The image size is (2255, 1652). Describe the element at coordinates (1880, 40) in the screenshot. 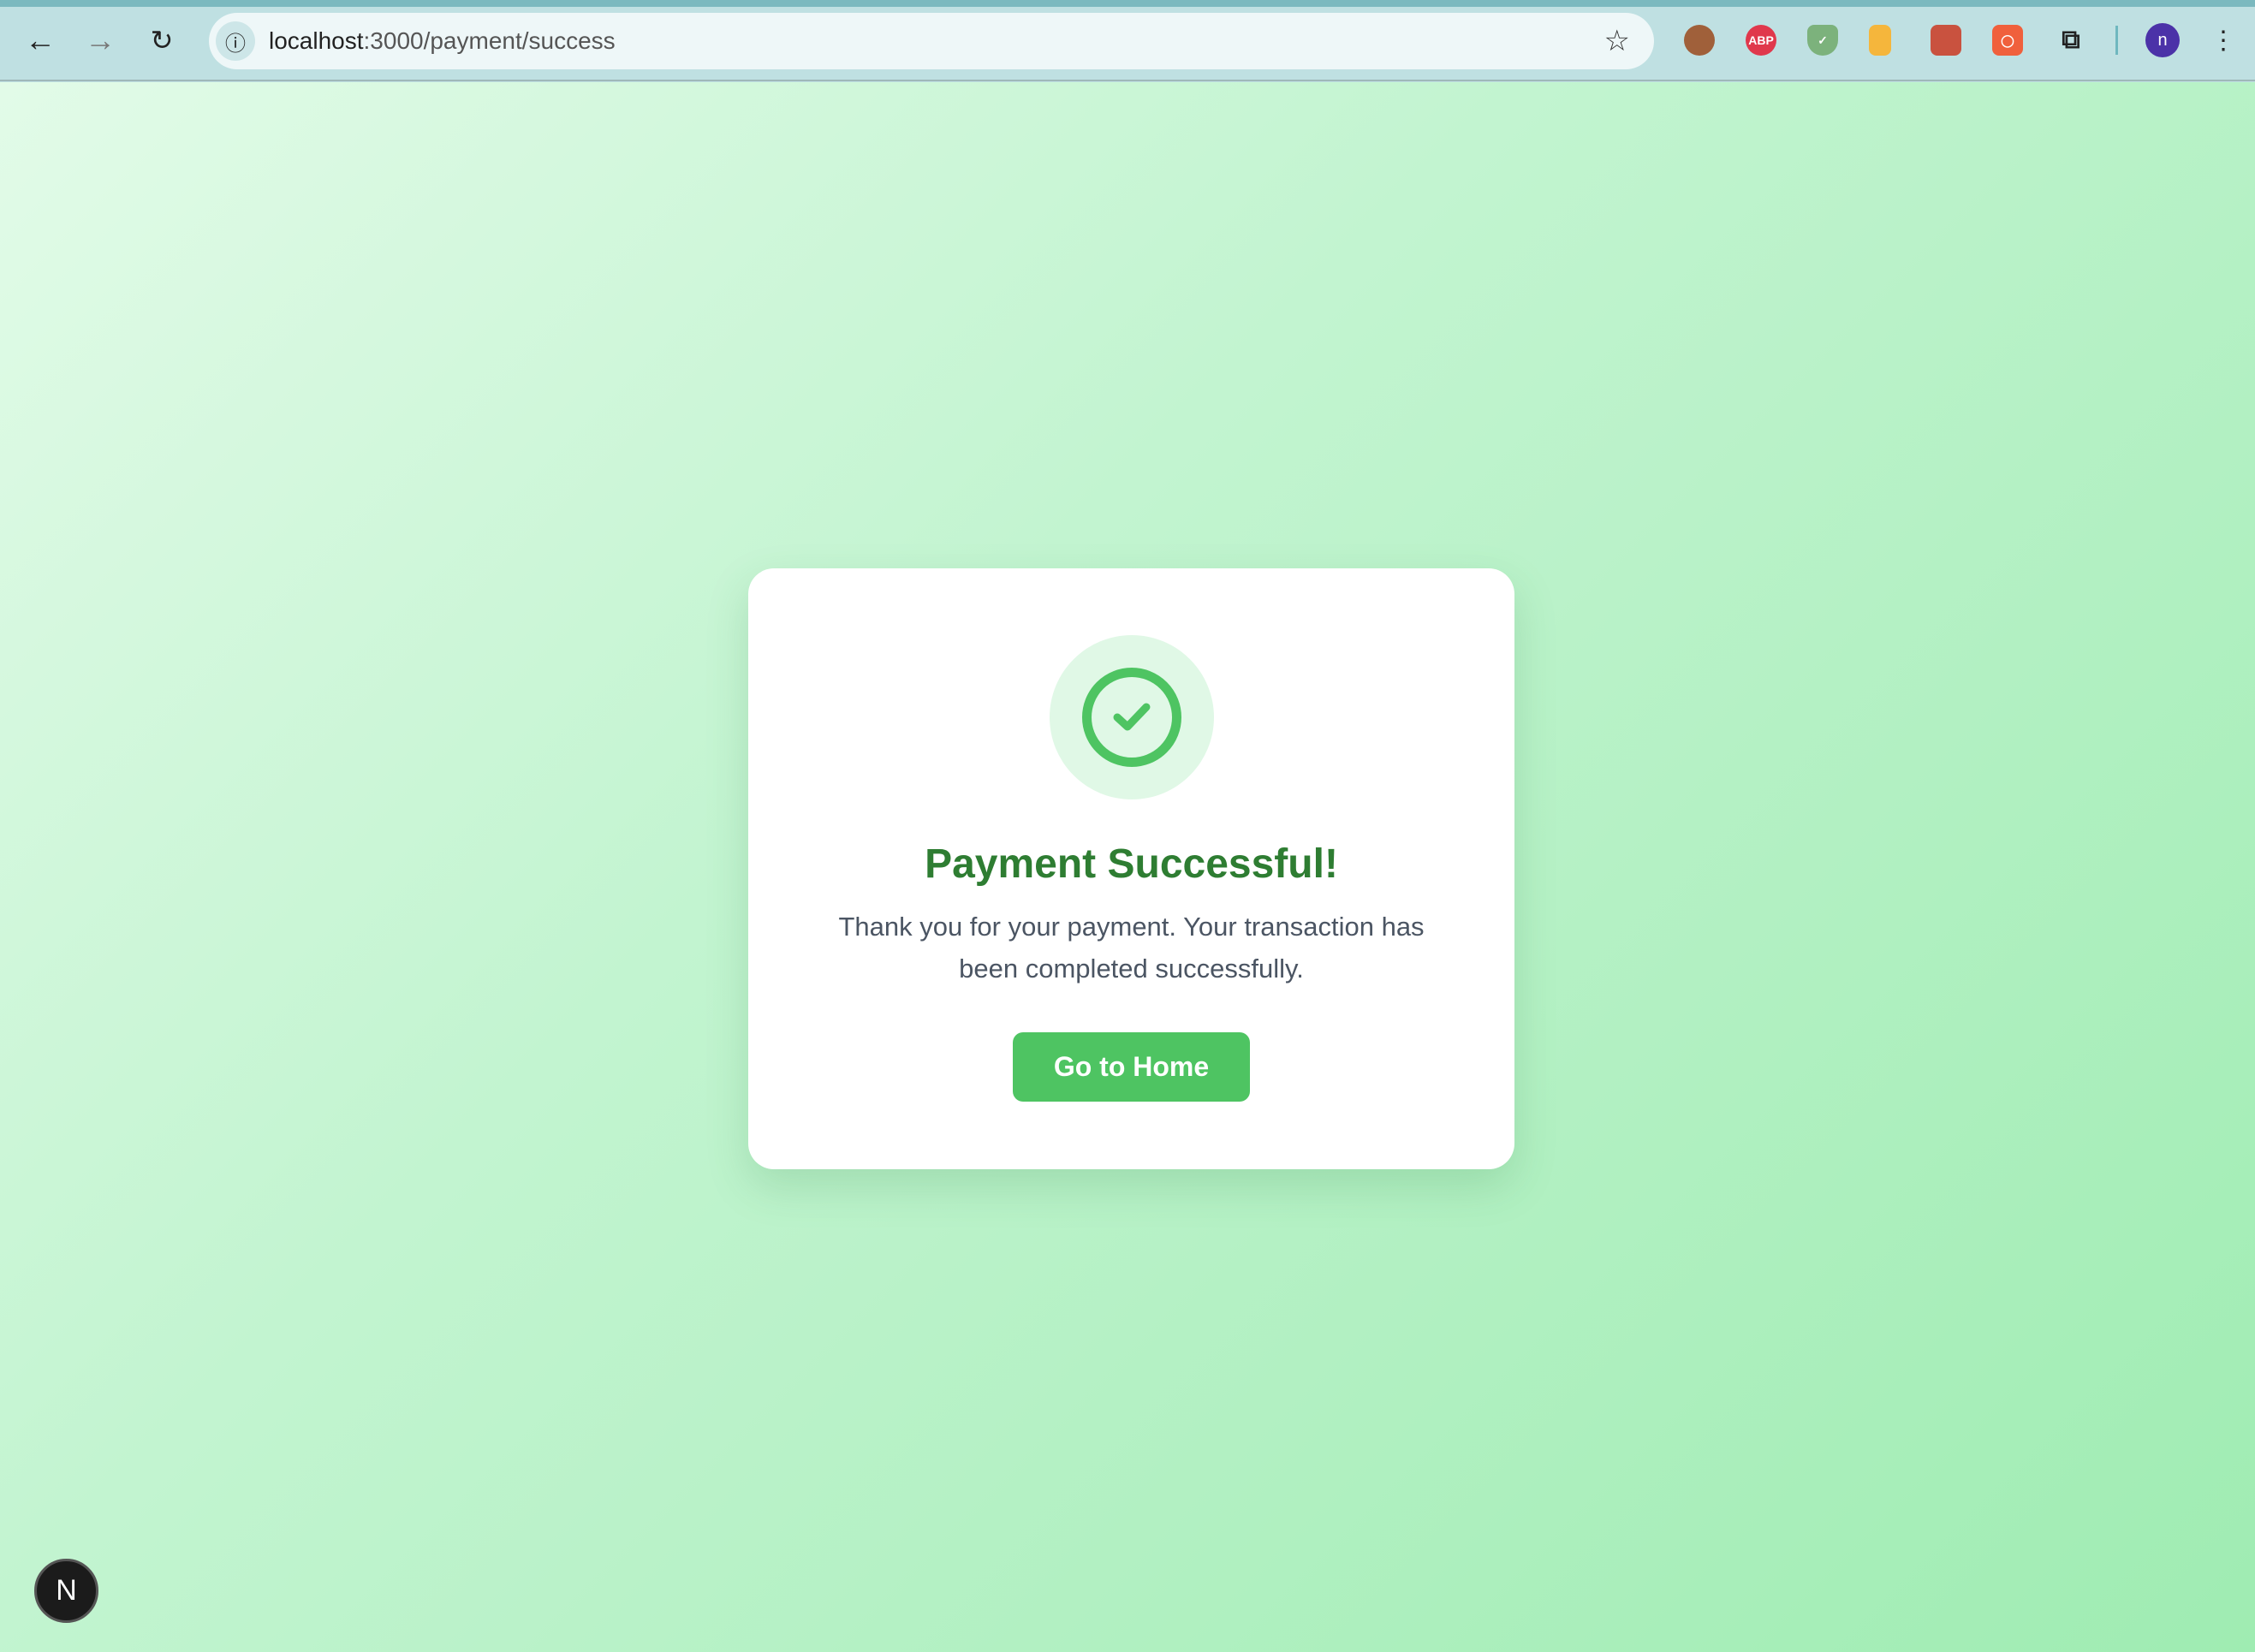

I see `notes-extension-icon` at that location.